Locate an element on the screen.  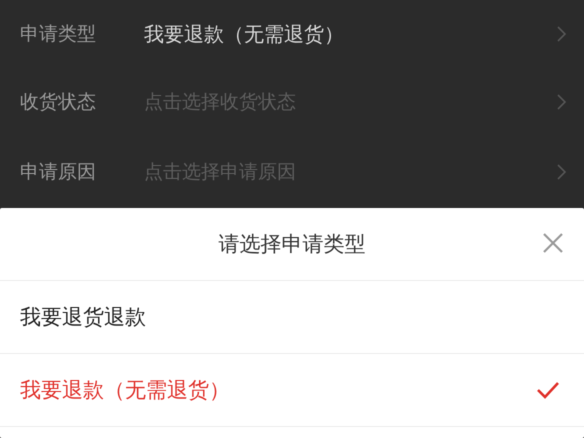
close-icon is located at coordinates (553, 243).